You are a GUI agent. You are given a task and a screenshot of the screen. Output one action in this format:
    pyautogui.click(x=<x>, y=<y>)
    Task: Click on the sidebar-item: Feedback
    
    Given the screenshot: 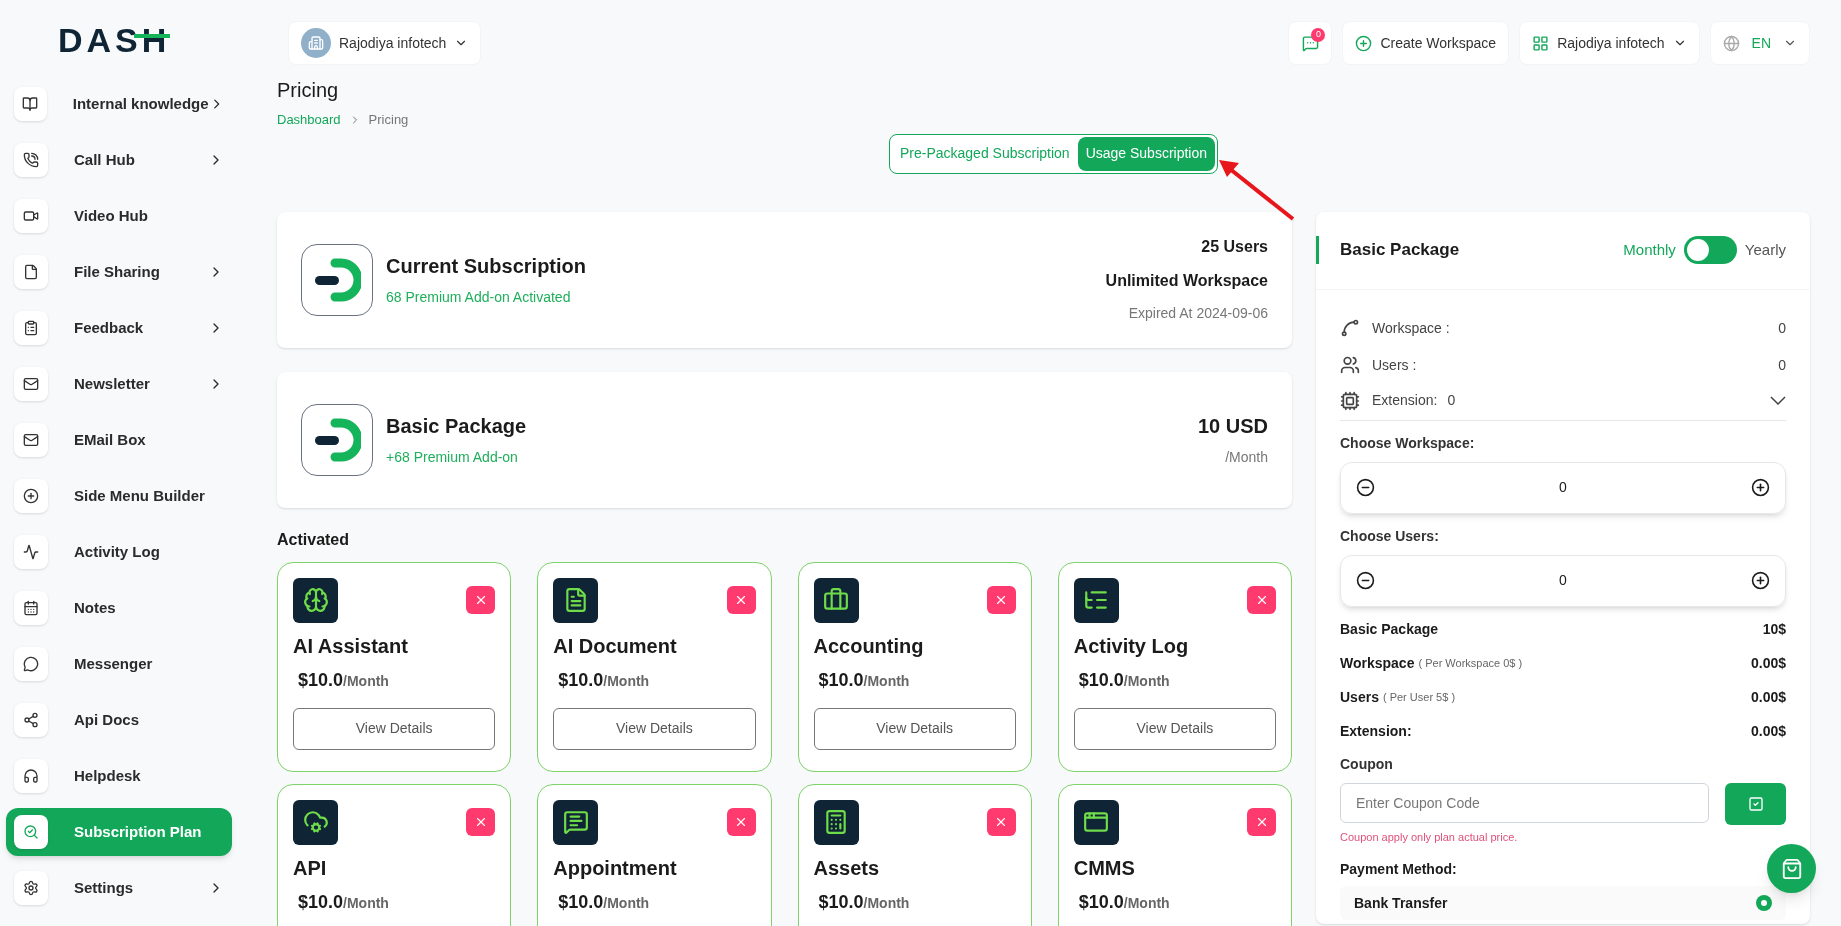 What is the action you would take?
    pyautogui.click(x=119, y=328)
    